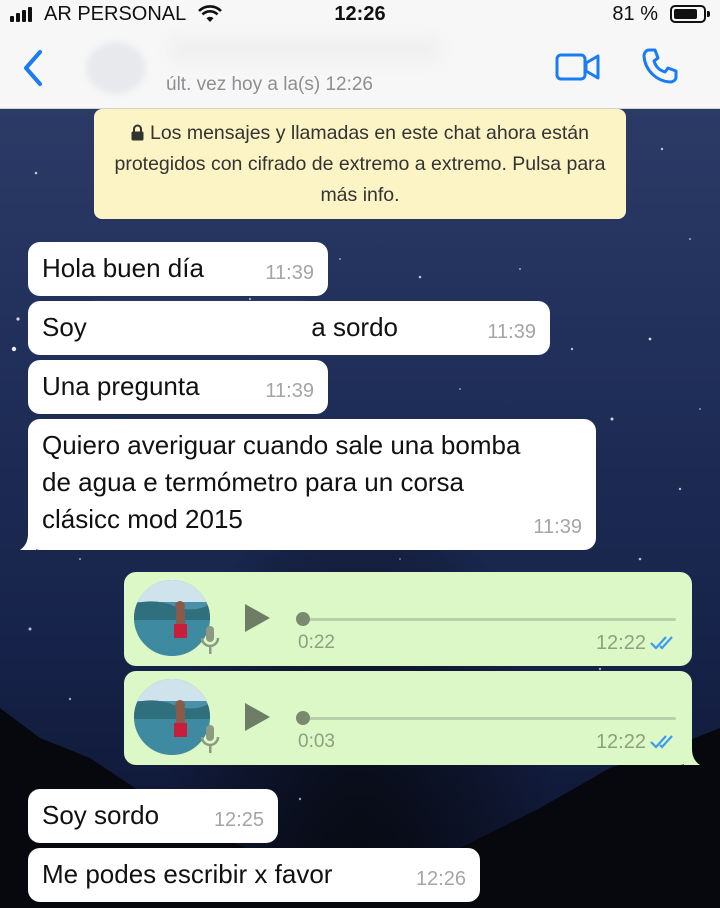 The width and height of the screenshot is (720, 908). I want to click on outgoing-voice-note: 0:03 12:22, so click(412, 718).